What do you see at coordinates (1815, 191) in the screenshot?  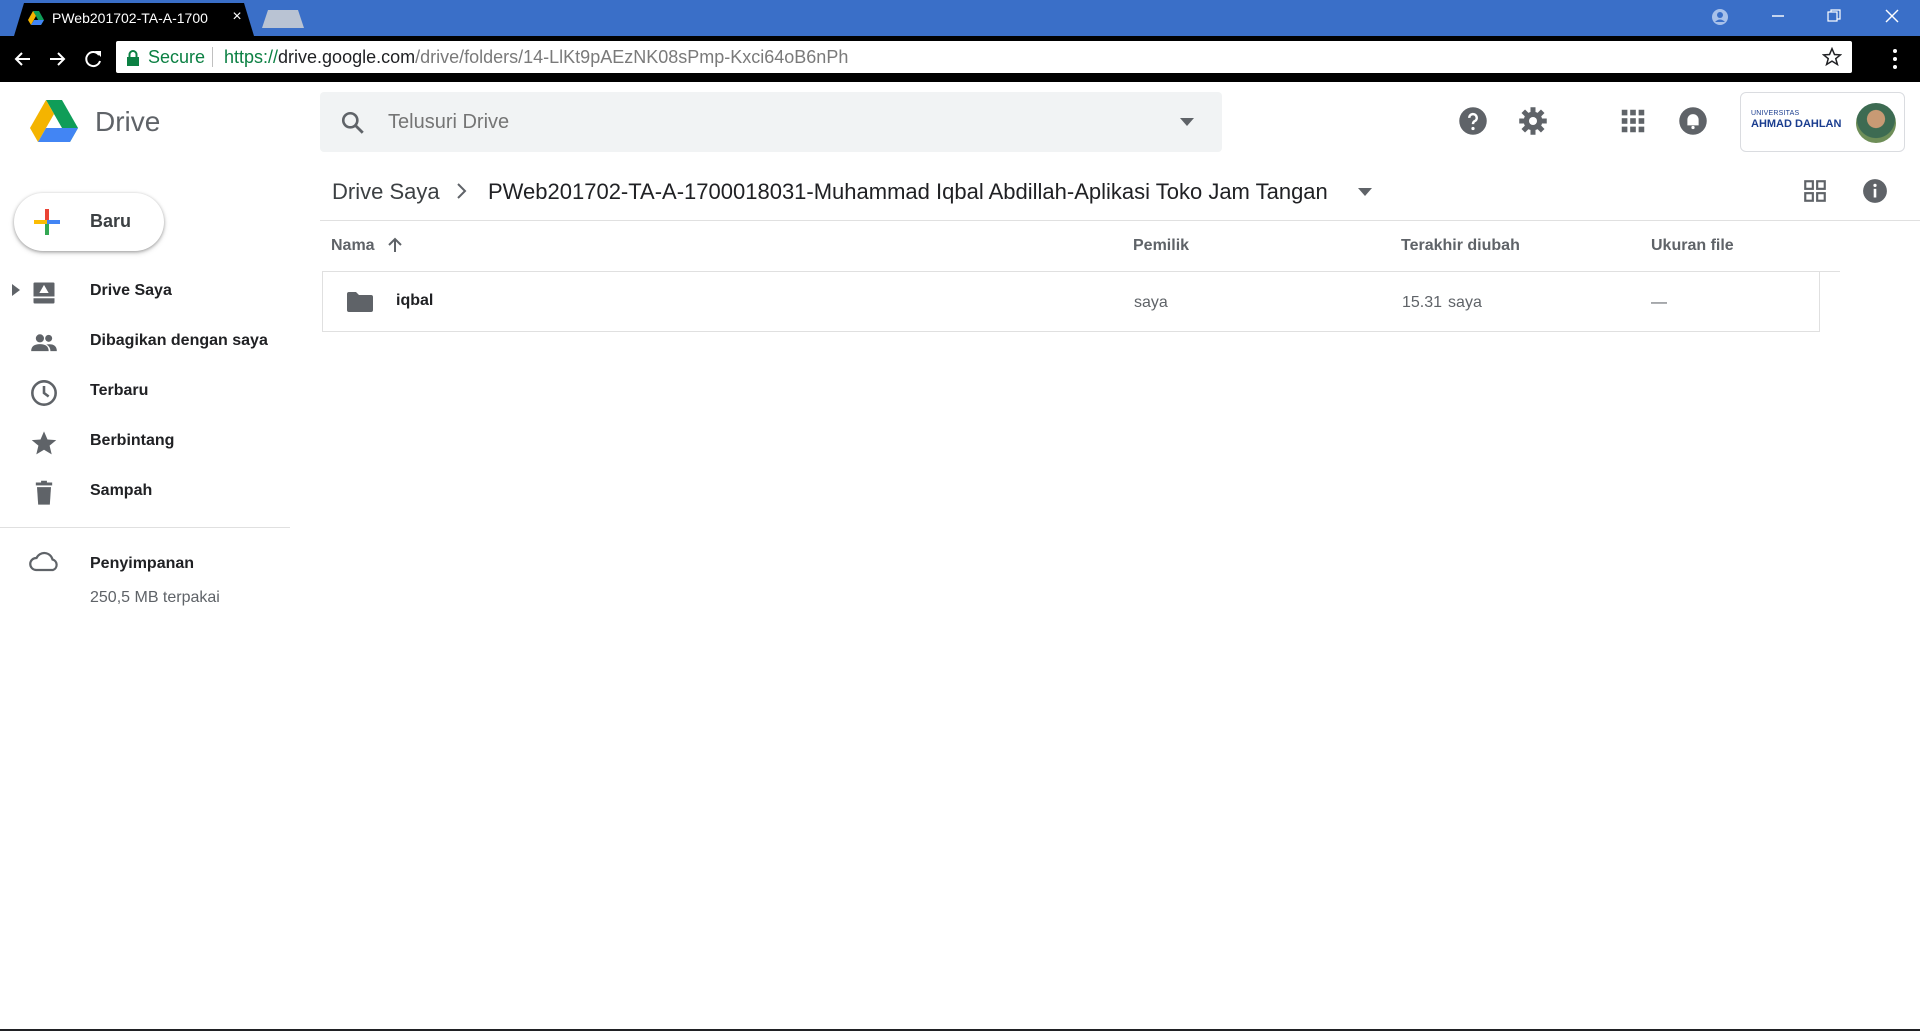 I see `grid-view-icon` at bounding box center [1815, 191].